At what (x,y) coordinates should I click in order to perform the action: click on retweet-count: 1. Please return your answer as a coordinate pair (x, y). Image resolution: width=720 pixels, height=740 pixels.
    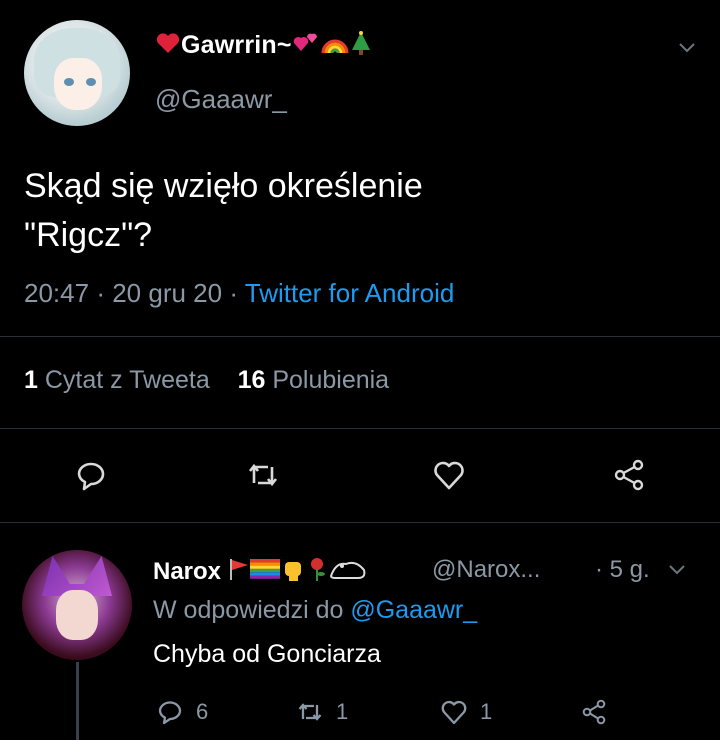
    Looking at the image, I should click on (342, 711).